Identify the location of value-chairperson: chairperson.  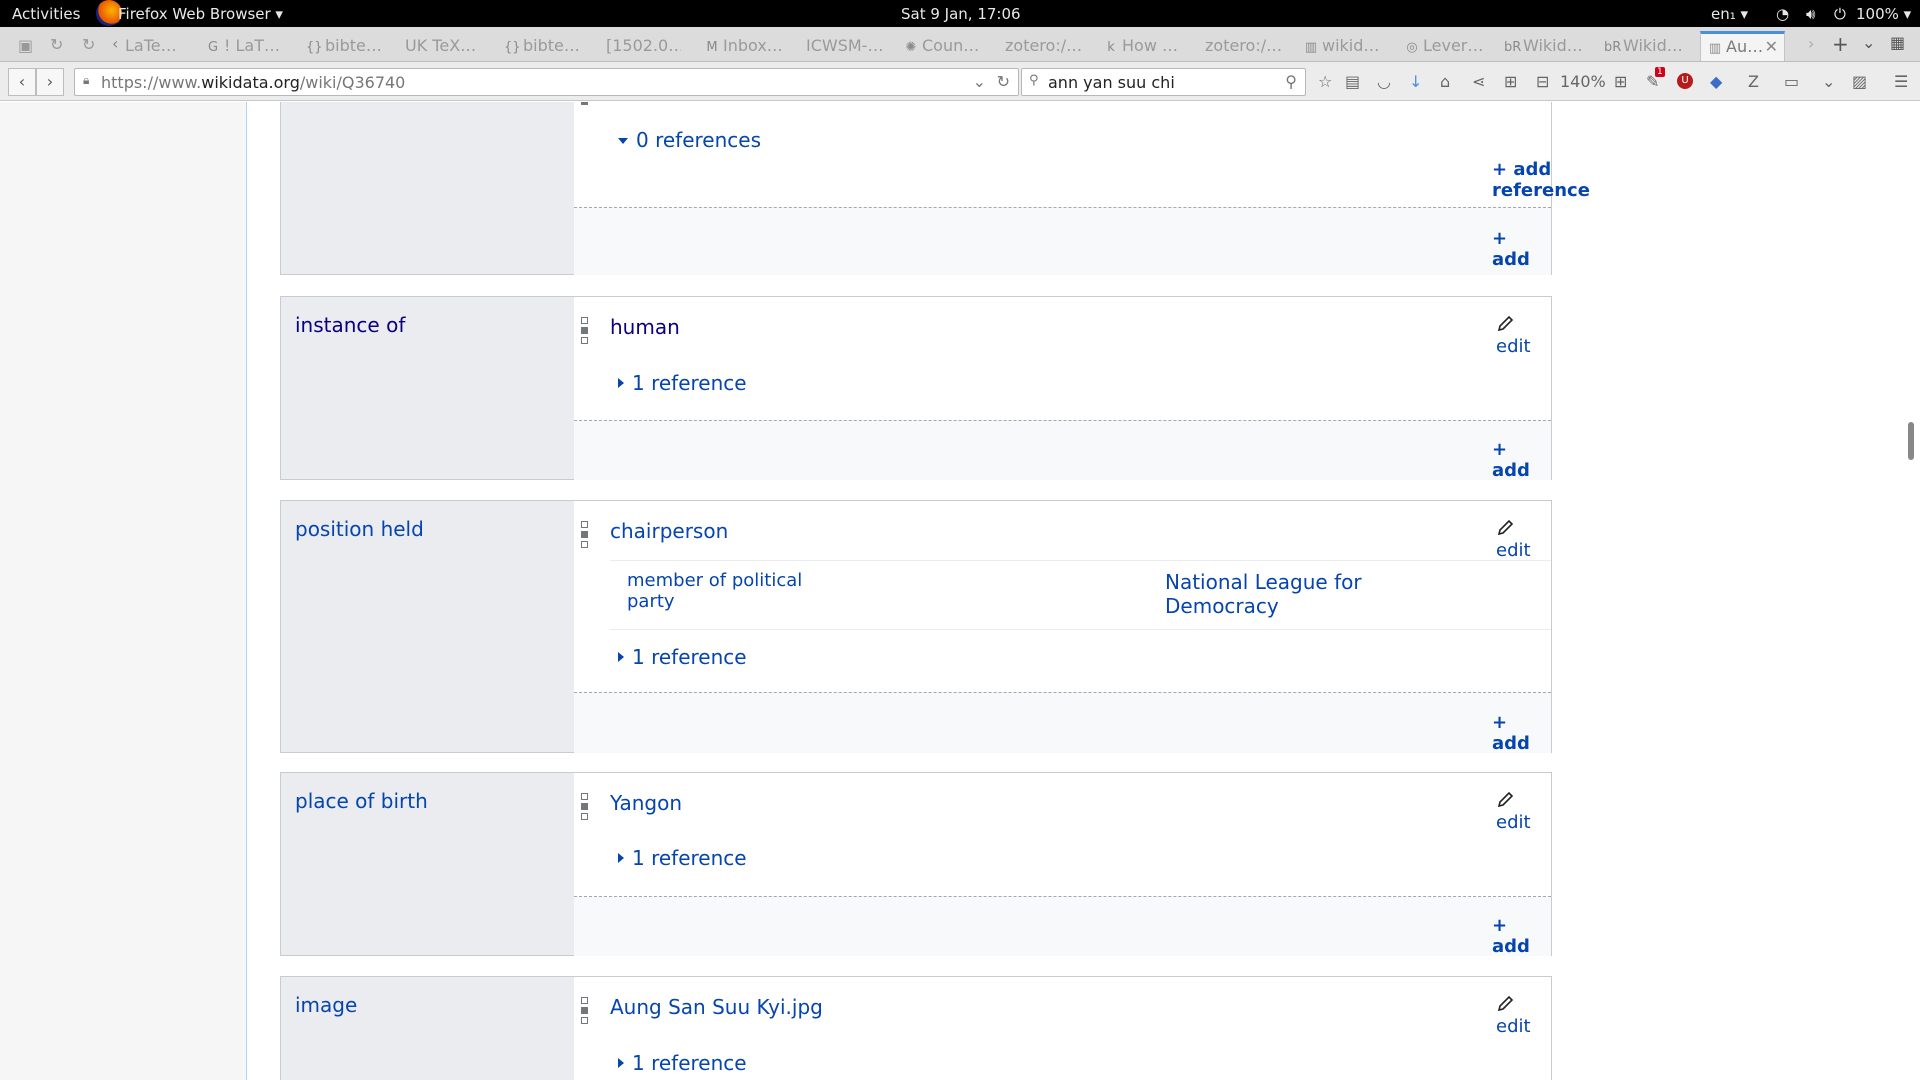
(669, 531).